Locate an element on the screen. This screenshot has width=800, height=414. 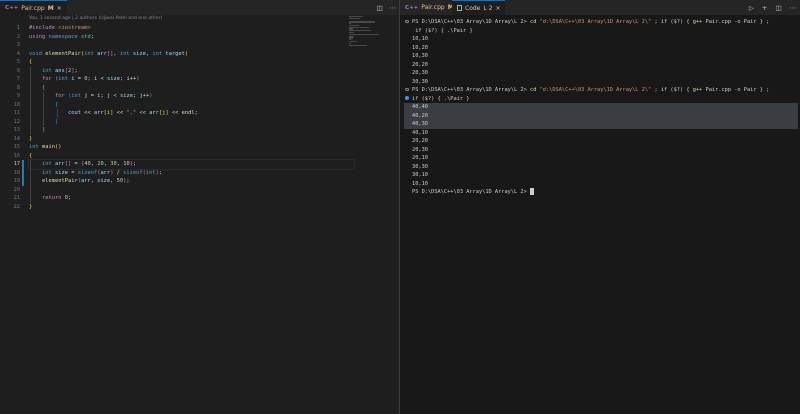
code-line: cout << arr[i] << "," << arr[j] << endl; is located at coordinates (214, 113).